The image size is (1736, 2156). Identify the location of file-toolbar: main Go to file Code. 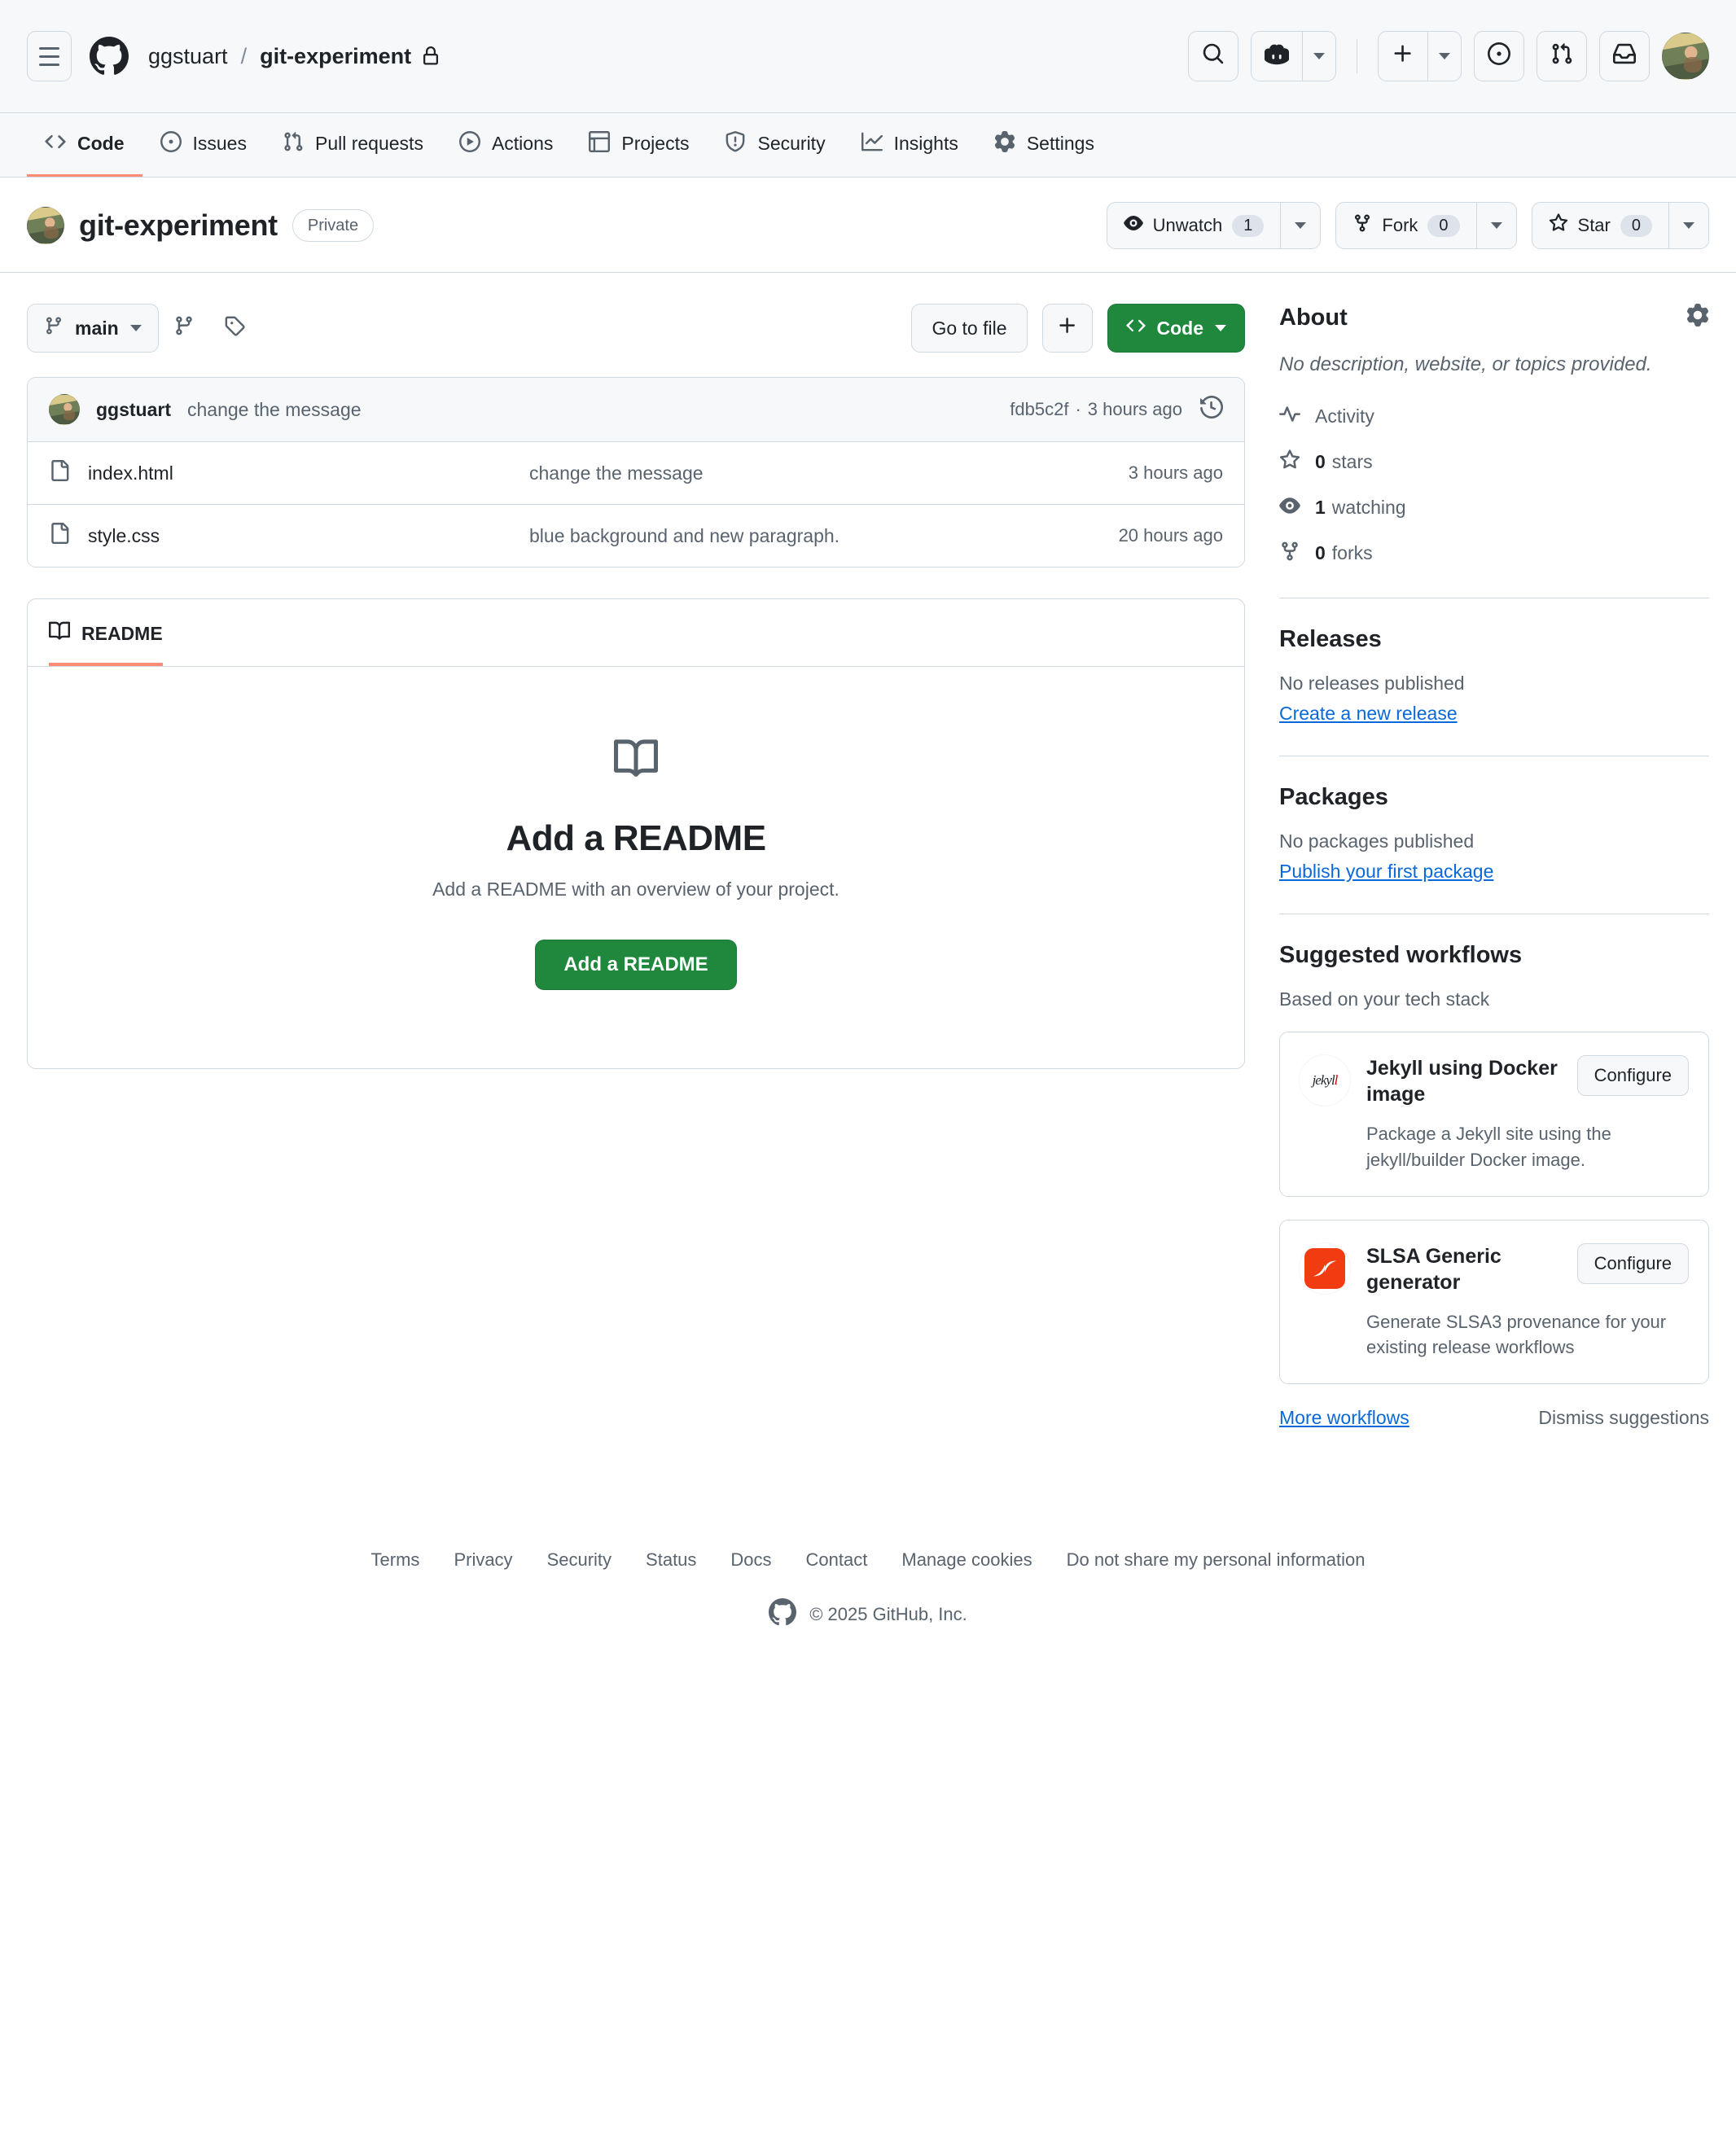
(636, 329).